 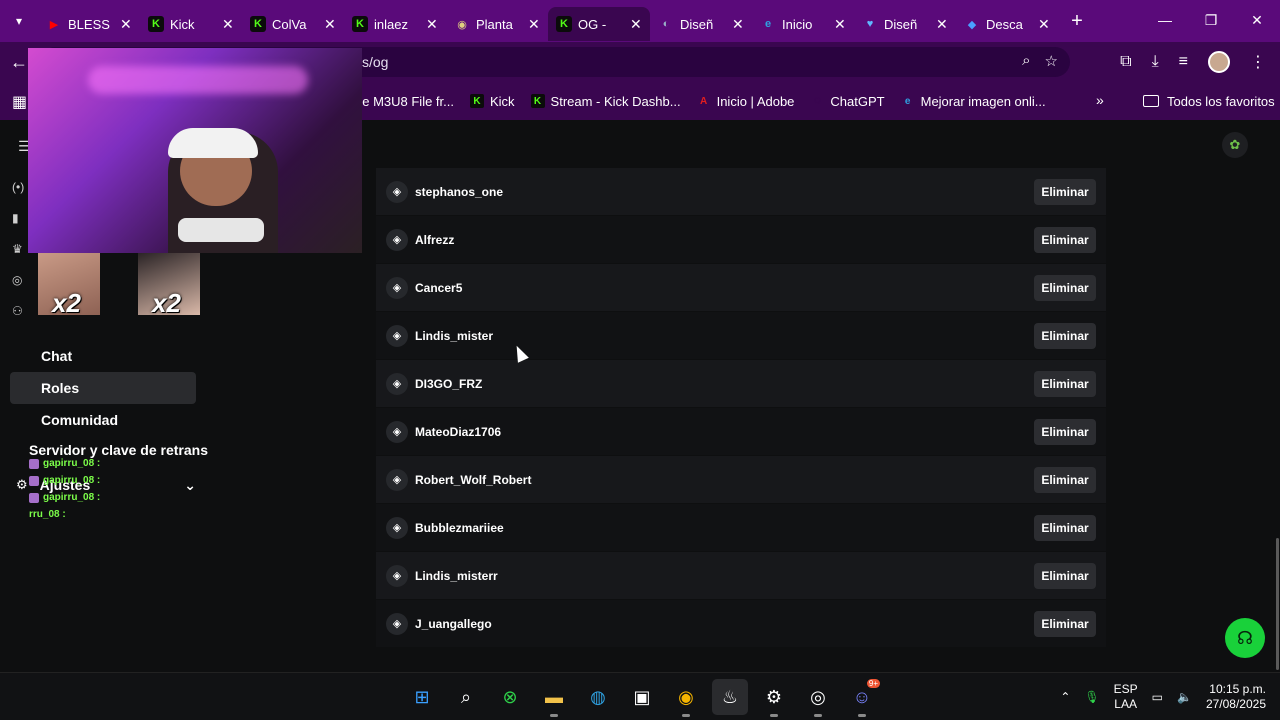 I want to click on sidebar-item-roles: Roles, so click(x=103, y=388).